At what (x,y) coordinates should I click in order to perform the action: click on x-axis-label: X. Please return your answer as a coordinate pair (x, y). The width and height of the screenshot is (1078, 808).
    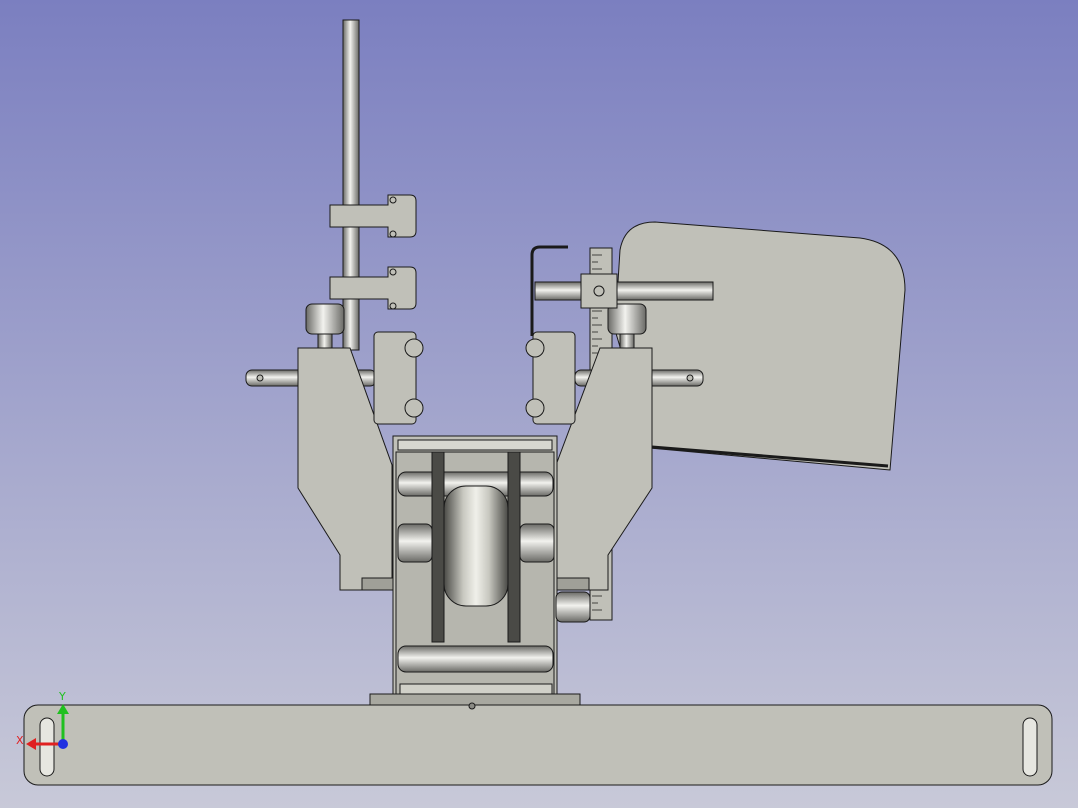
    Looking at the image, I should click on (20, 740).